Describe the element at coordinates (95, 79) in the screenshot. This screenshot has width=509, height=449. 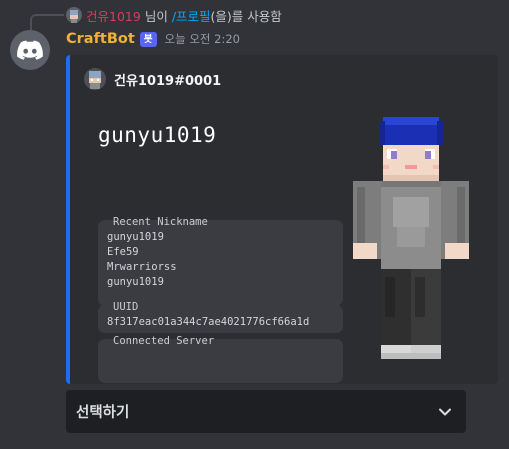
I see `author-avatar-icon` at that location.